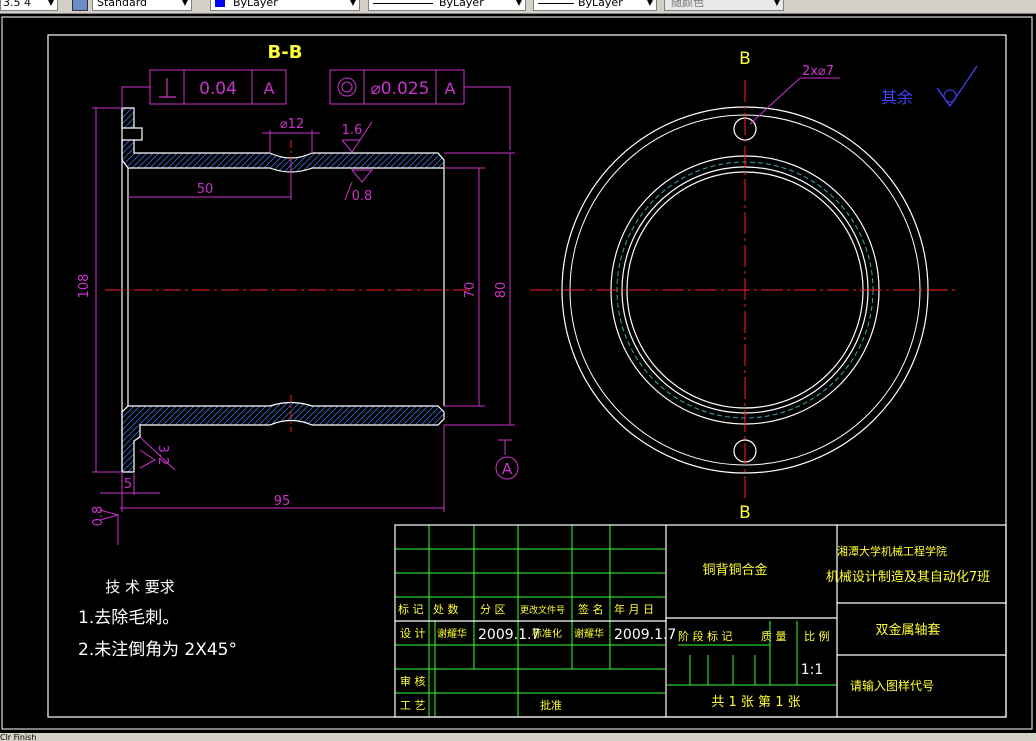 Image resolution: width=1036 pixels, height=741 pixels. Describe the element at coordinates (745, 59) in the screenshot. I see `section-label-top: B` at that location.